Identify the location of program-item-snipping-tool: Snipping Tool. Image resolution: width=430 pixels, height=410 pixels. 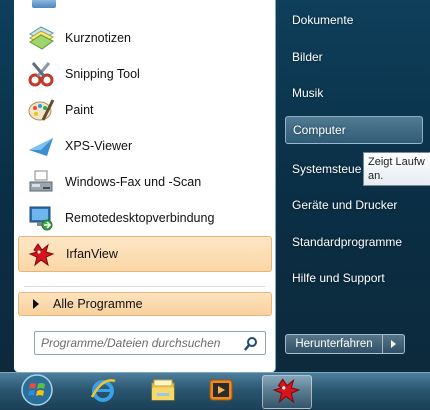
(145, 74).